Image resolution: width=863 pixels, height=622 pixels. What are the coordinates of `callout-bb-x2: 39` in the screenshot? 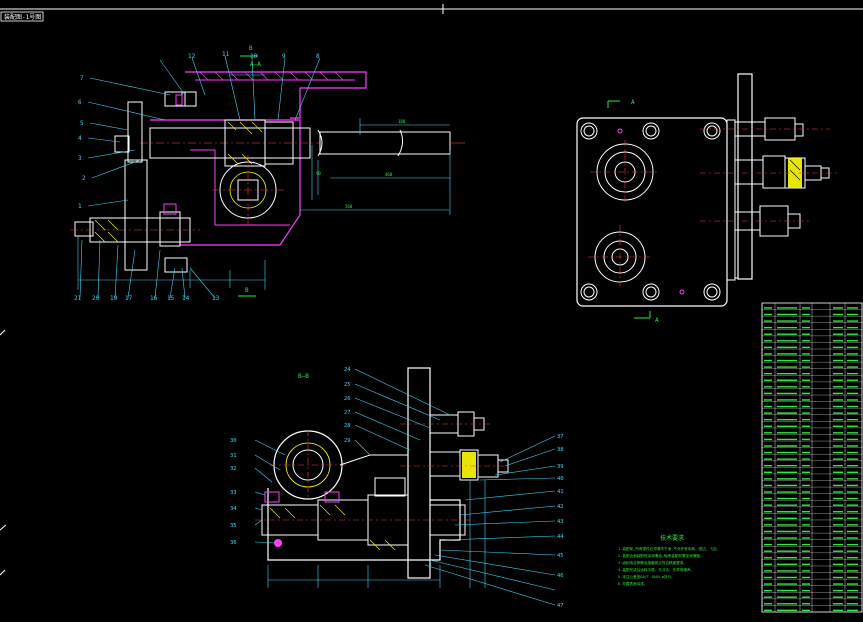 It's located at (560, 467).